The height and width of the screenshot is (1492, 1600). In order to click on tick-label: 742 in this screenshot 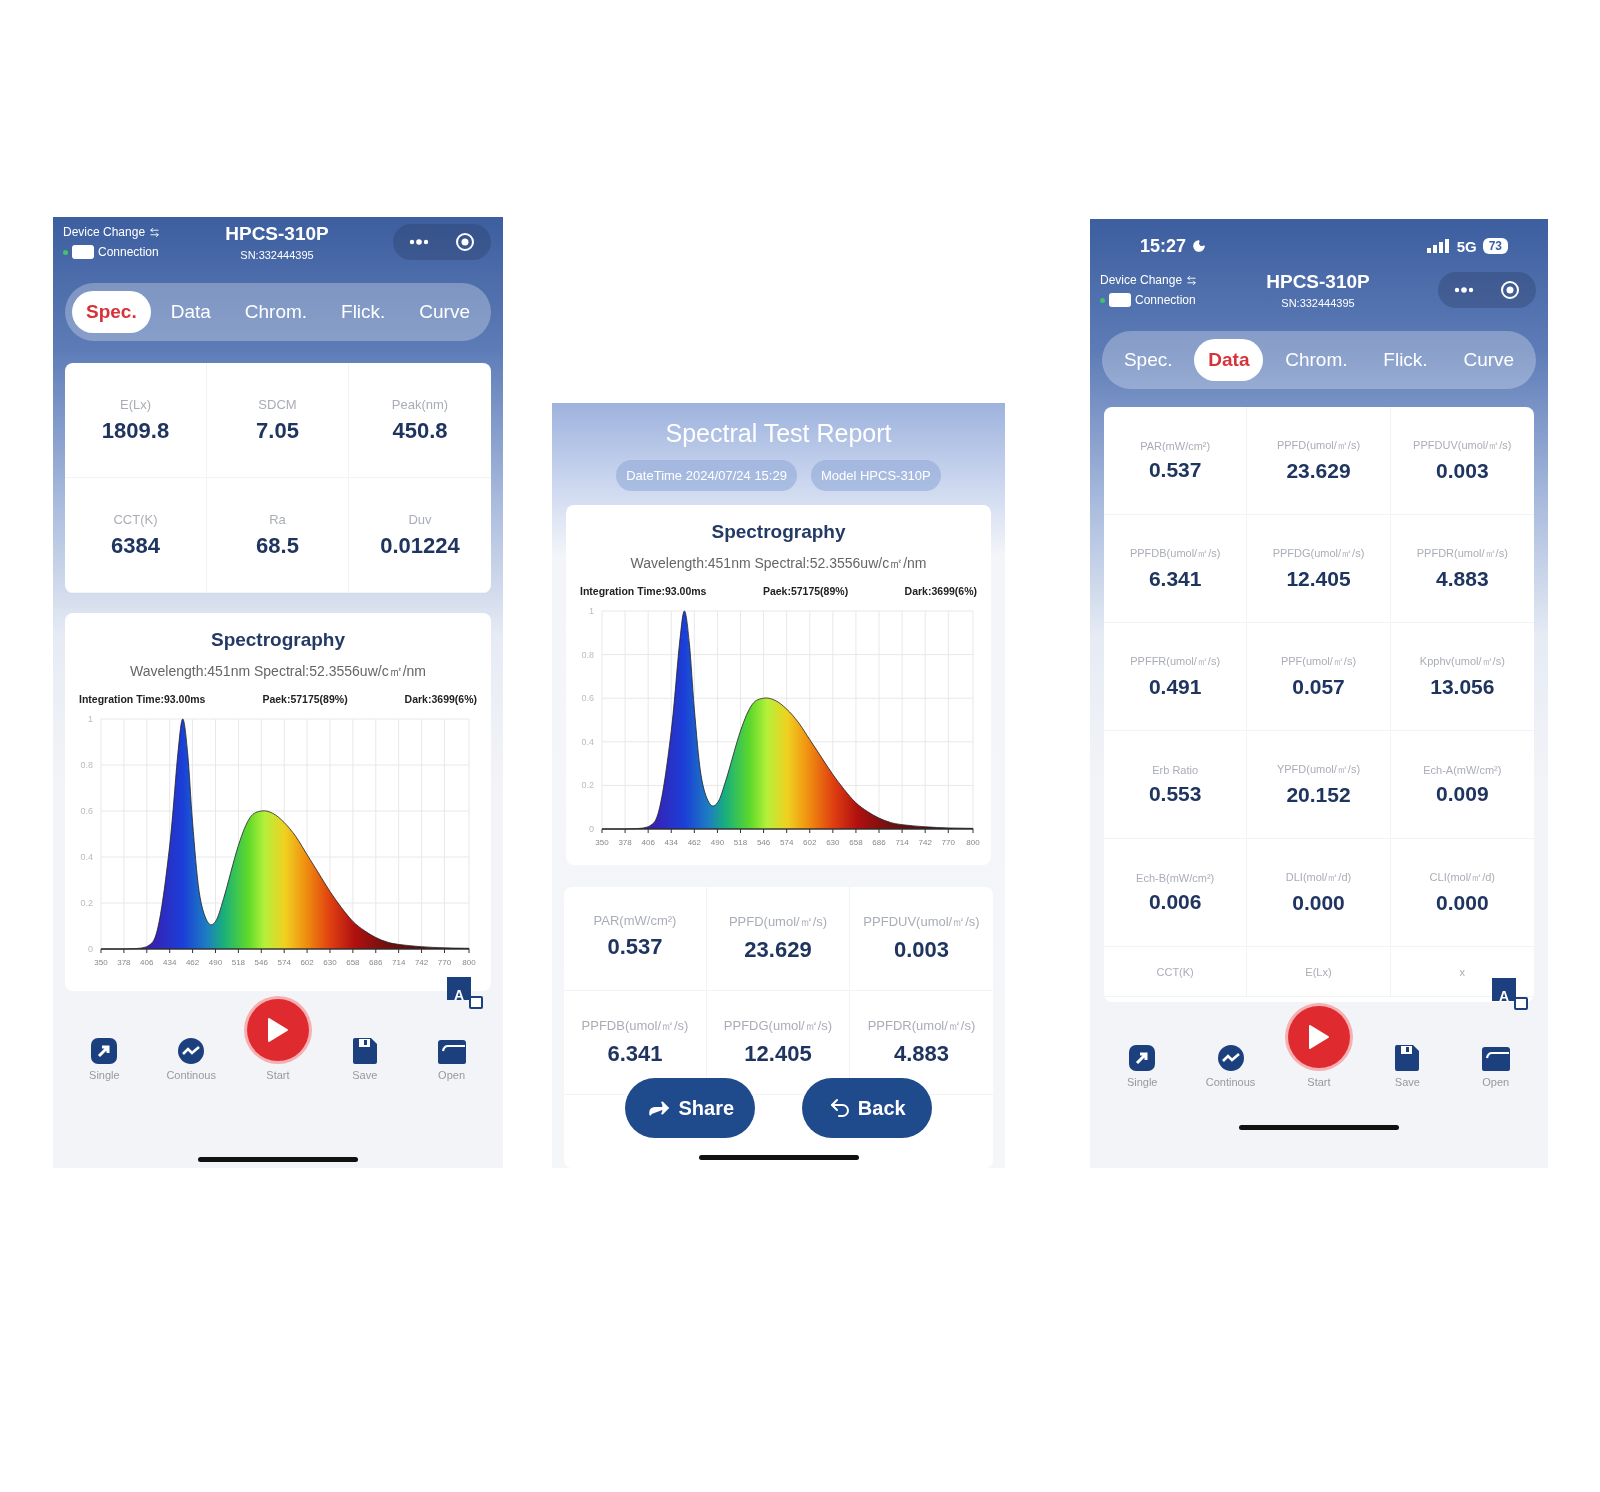, I will do `click(421, 962)`.